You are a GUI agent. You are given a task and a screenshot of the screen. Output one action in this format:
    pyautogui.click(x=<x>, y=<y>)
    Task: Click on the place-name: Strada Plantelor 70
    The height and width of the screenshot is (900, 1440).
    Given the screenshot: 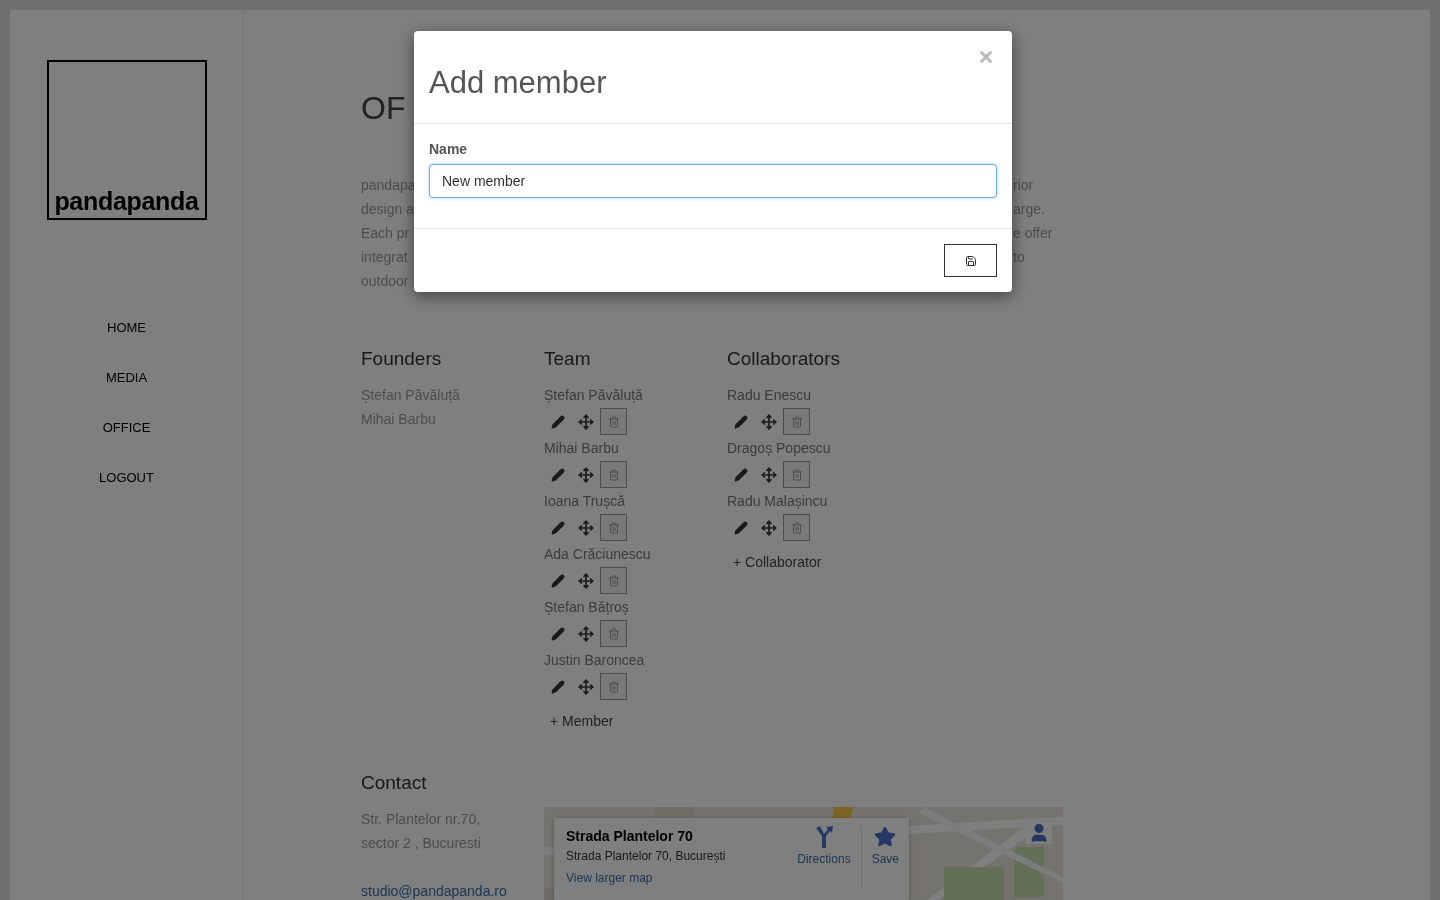 What is the action you would take?
    pyautogui.click(x=630, y=836)
    